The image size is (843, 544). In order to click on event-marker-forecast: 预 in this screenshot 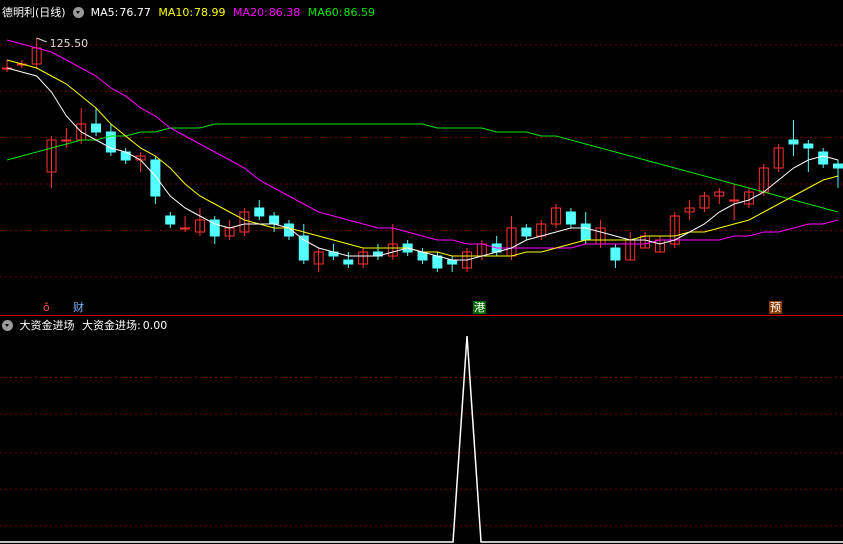, I will do `click(775, 307)`.